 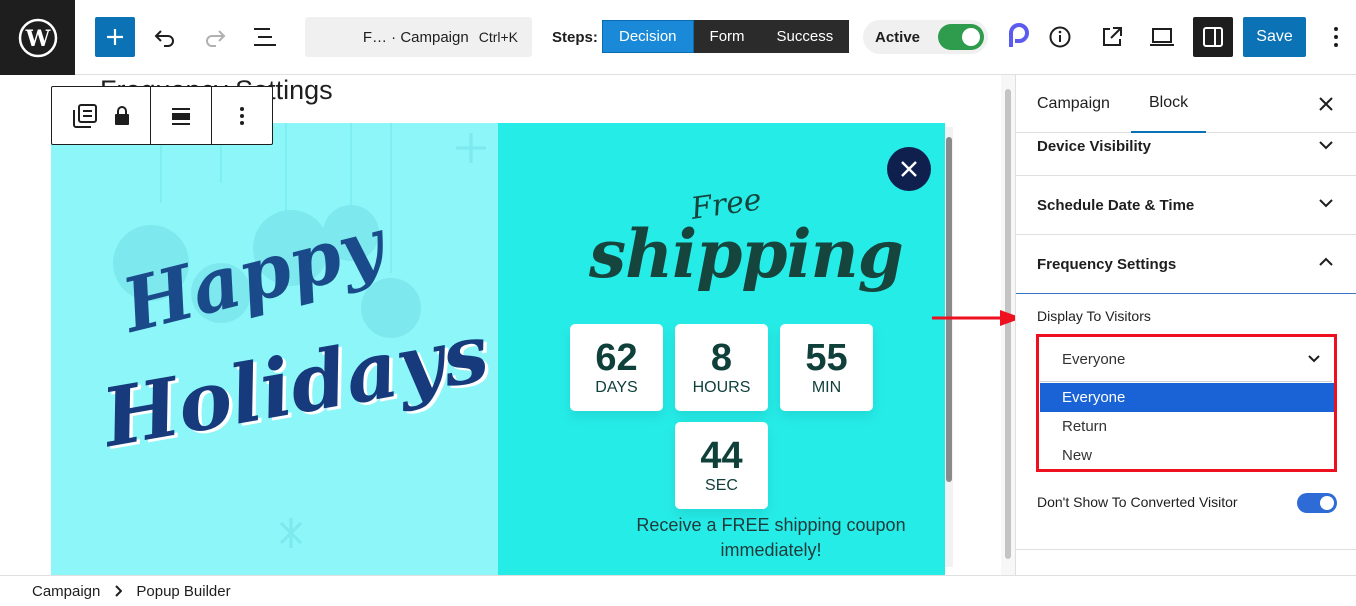 I want to click on dont-show-converted-label: Don't Show To Converted Visitor, so click(x=1137, y=502).